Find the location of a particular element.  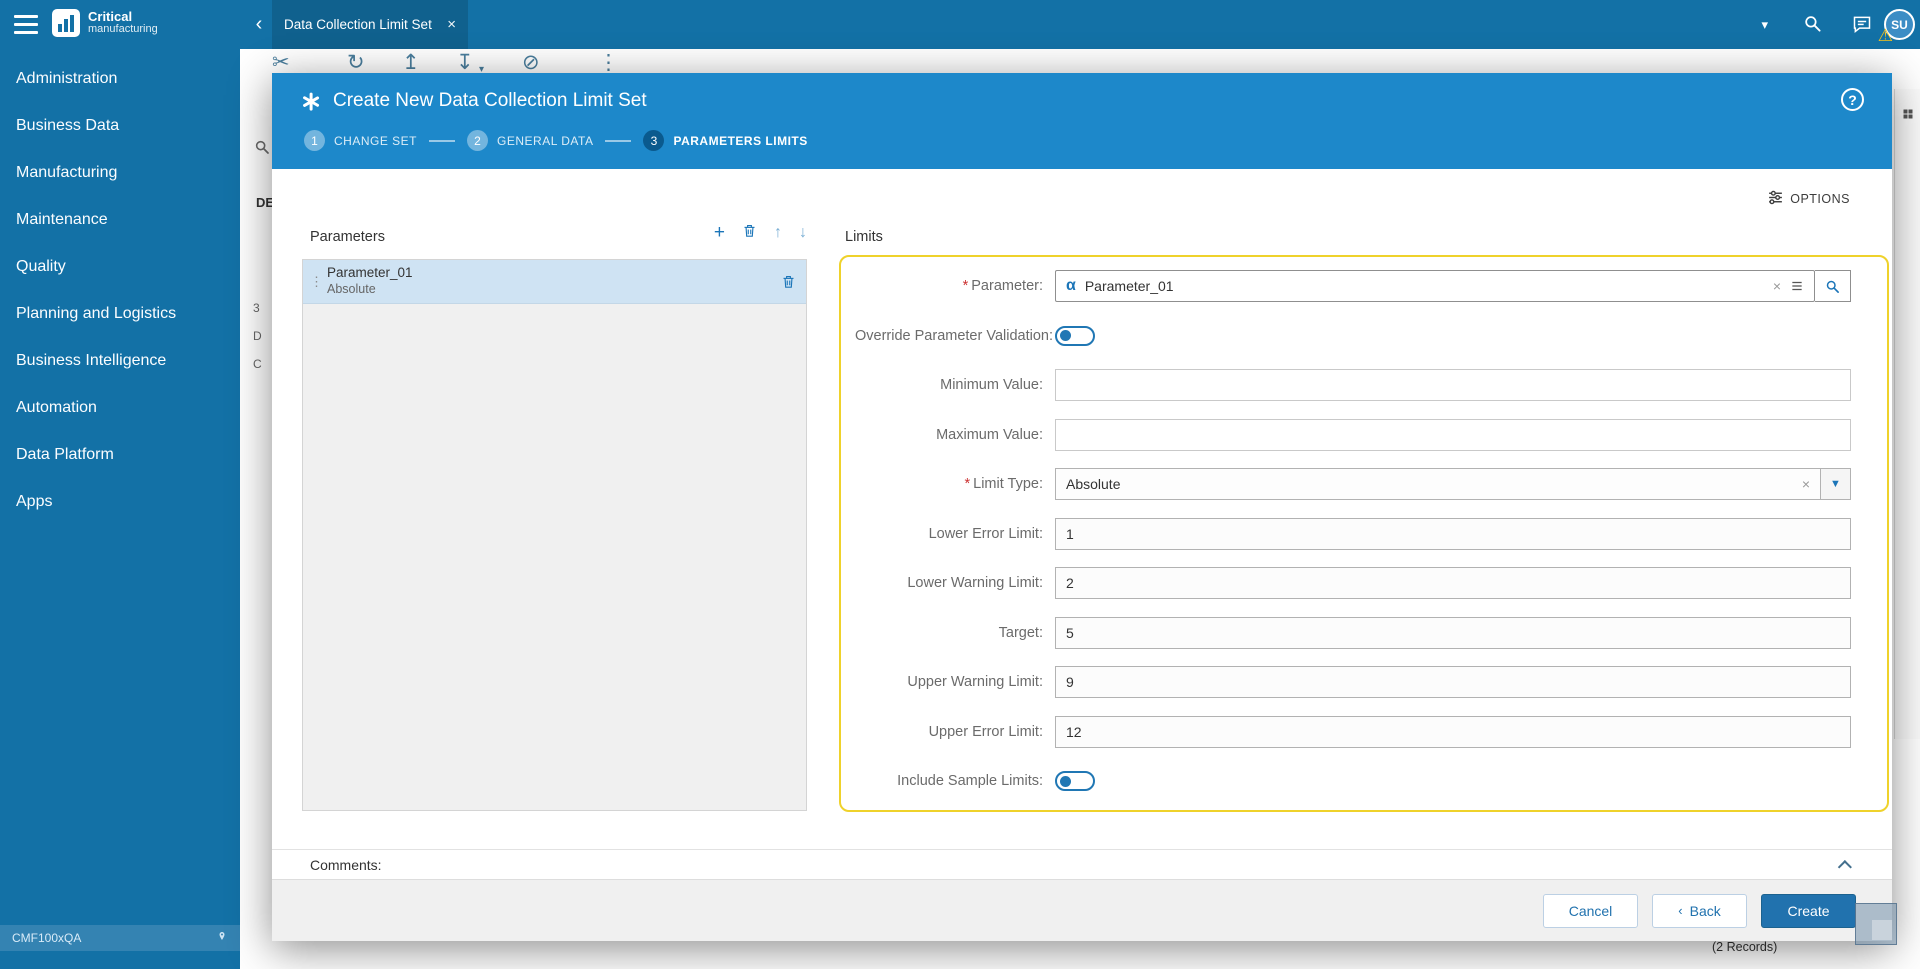

move-up-icon: ↑ is located at coordinates (778, 232).